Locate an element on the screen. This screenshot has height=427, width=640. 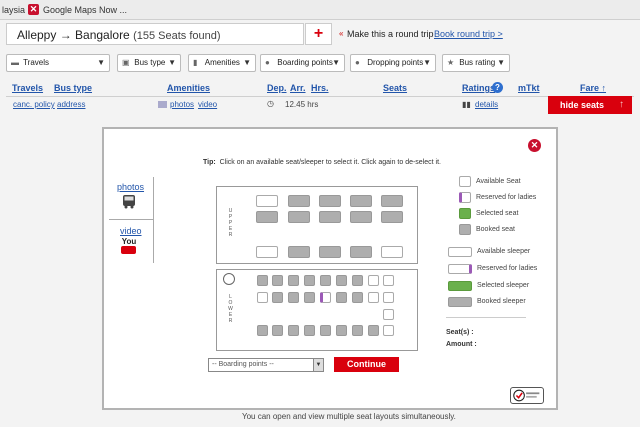
modal-video-link: video is located at coordinates (131, 231).